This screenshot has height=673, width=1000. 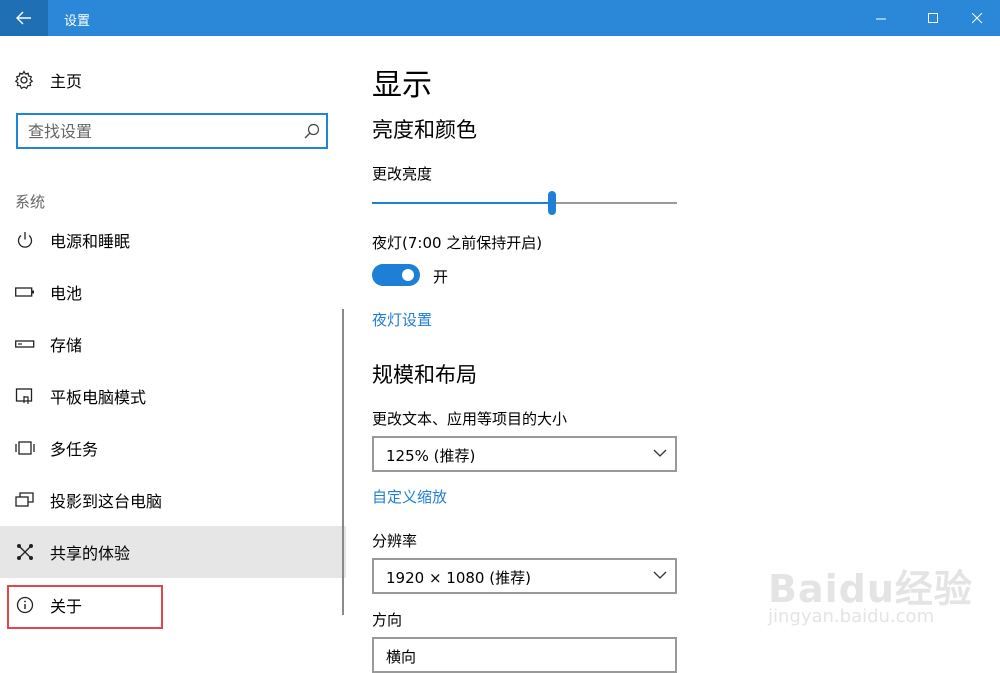 I want to click on section-label-system: 系统, so click(x=30, y=202).